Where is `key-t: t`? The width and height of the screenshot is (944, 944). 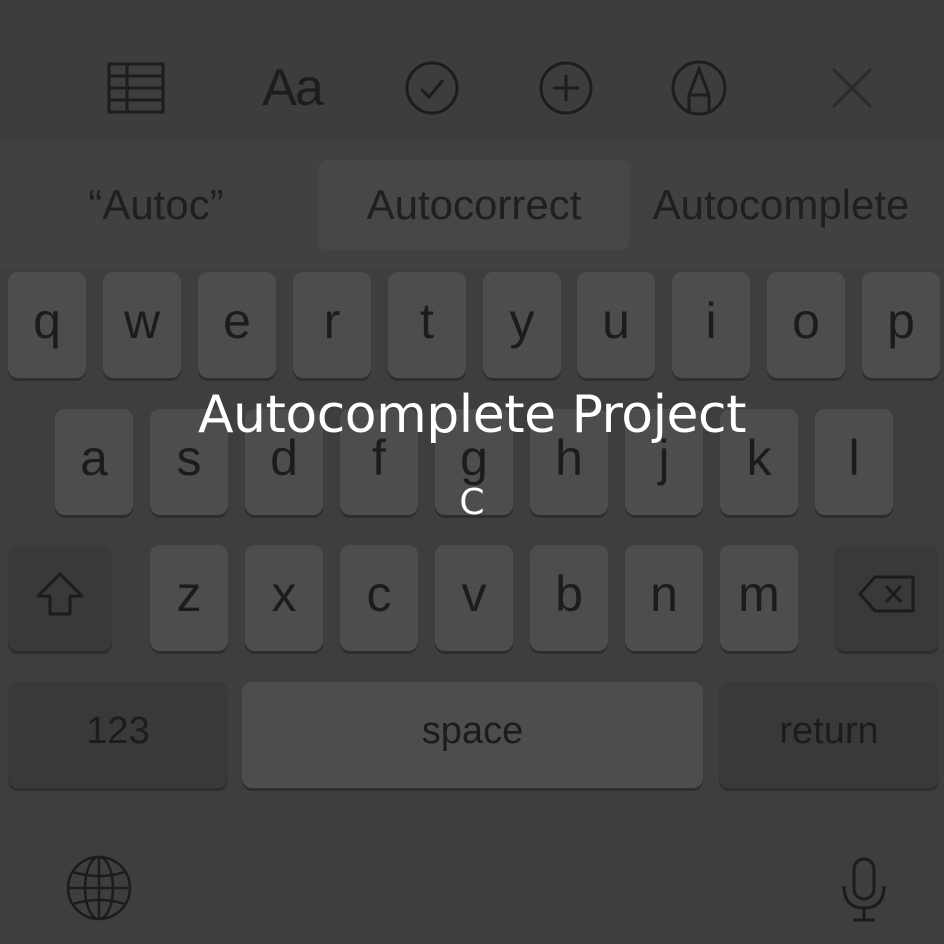 key-t: t is located at coordinates (427, 325).